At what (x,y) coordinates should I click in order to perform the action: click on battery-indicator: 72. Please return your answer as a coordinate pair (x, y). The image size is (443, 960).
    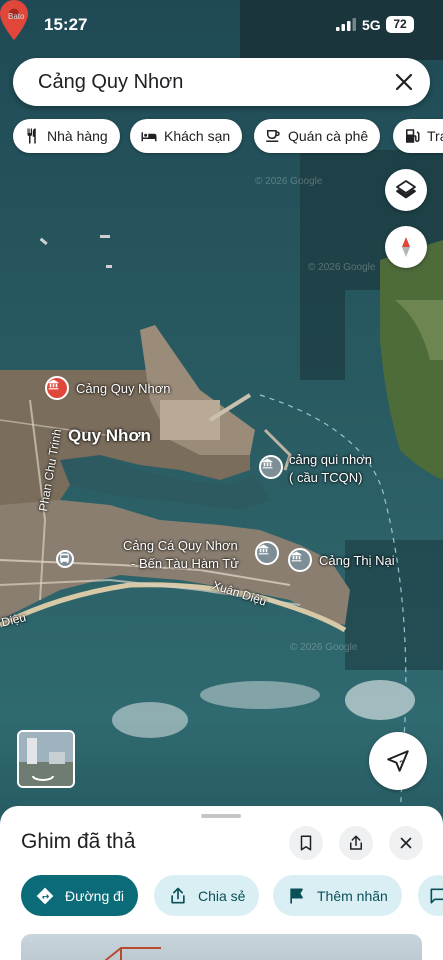
    Looking at the image, I should click on (400, 24).